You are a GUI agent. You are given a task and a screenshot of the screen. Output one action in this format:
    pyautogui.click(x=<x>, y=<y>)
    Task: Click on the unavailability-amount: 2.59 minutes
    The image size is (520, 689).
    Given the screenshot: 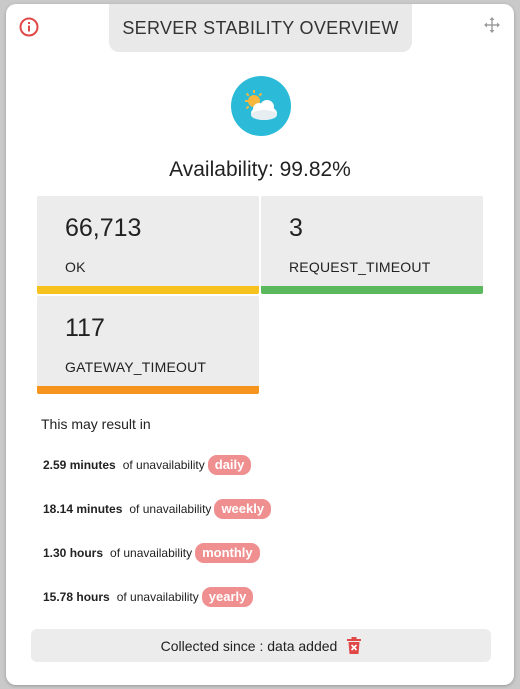 What is the action you would take?
    pyautogui.click(x=79, y=465)
    